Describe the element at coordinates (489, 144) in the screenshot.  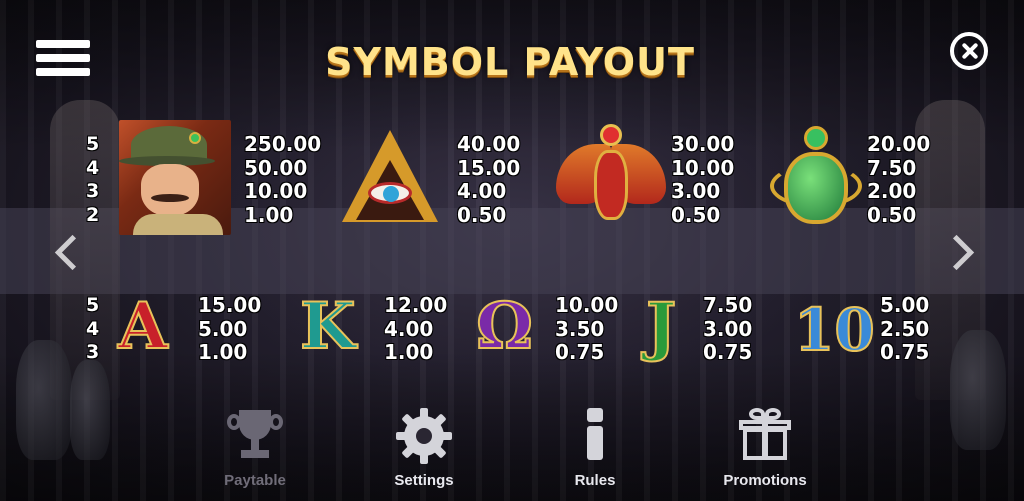
I see `pay-5: 40.00` at that location.